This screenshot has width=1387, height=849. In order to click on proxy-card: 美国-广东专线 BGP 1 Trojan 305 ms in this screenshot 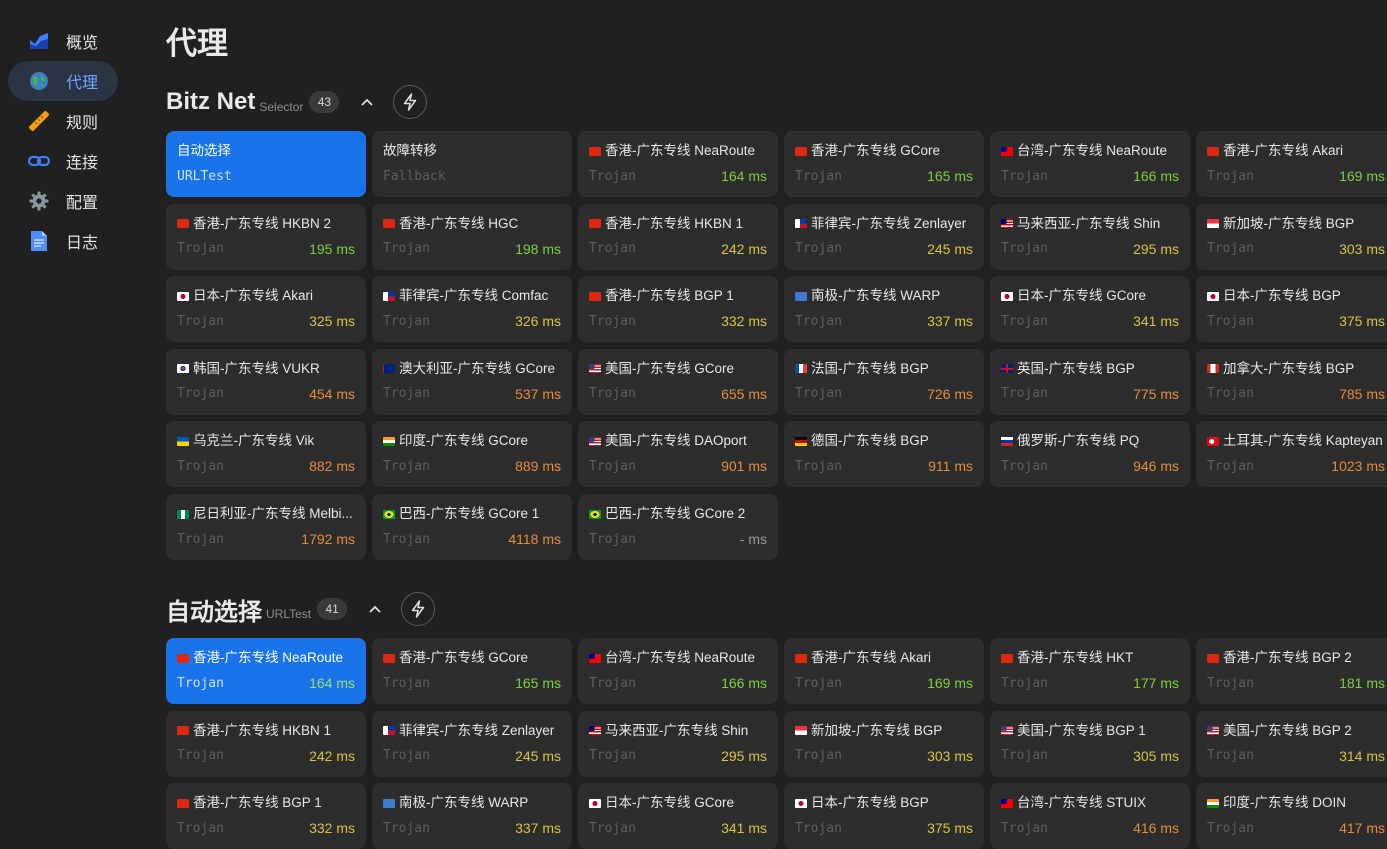, I will do `click(1090, 743)`.